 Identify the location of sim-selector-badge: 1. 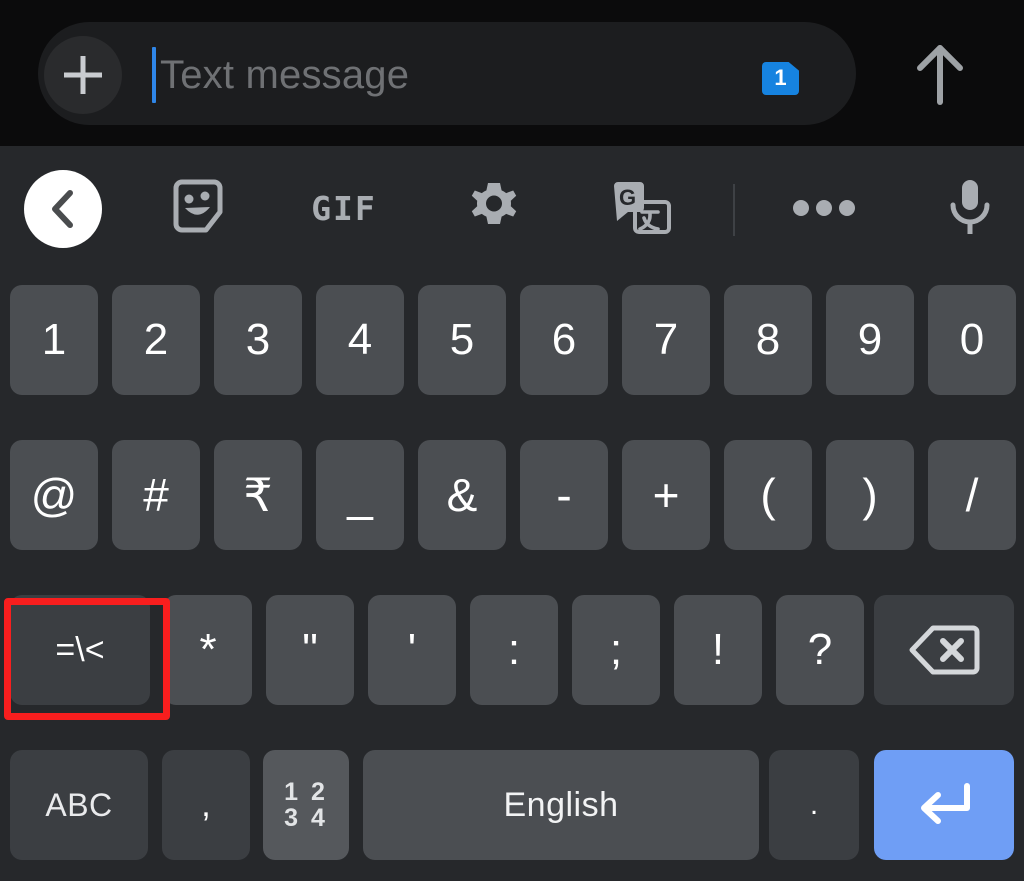
(780, 78).